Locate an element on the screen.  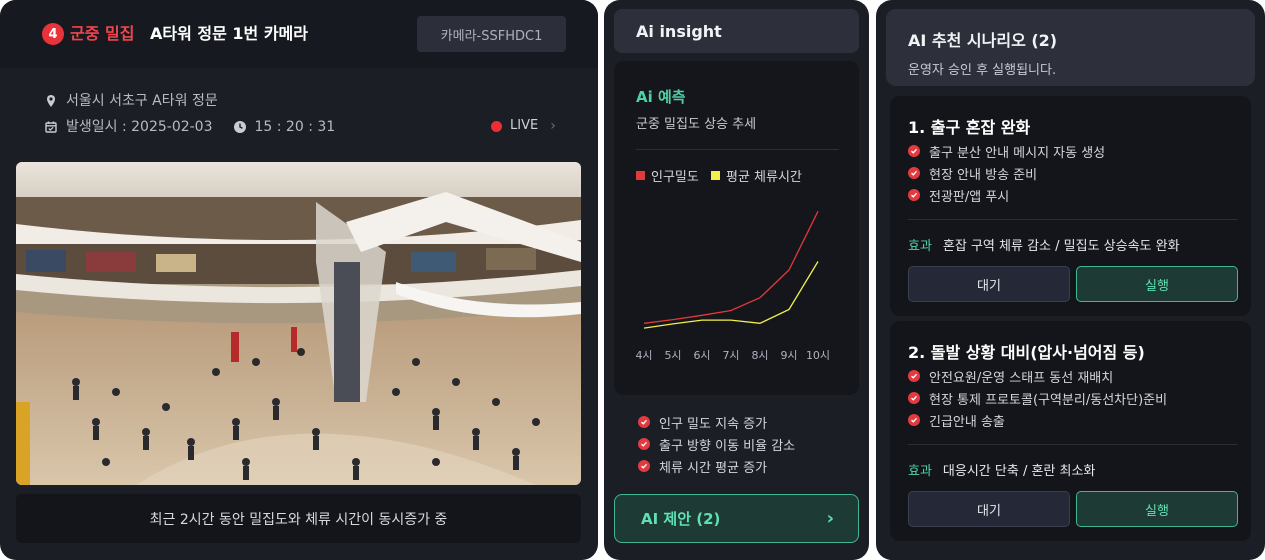
scenario-action-text: 현장 안내 방송 준비 is located at coordinates (983, 175).